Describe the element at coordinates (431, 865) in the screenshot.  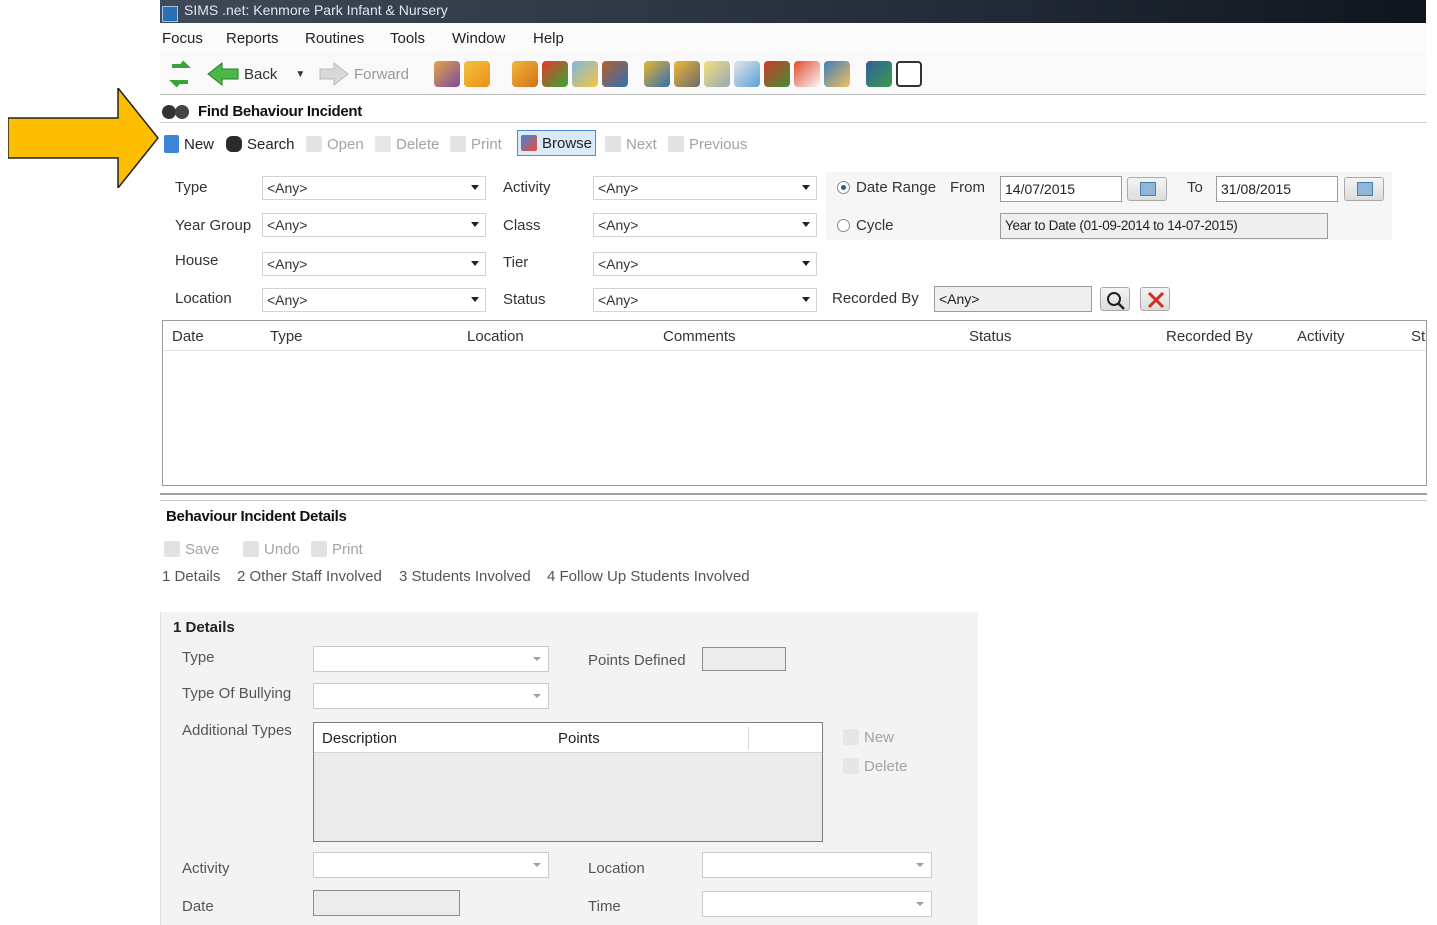
I see `activity-select` at that location.